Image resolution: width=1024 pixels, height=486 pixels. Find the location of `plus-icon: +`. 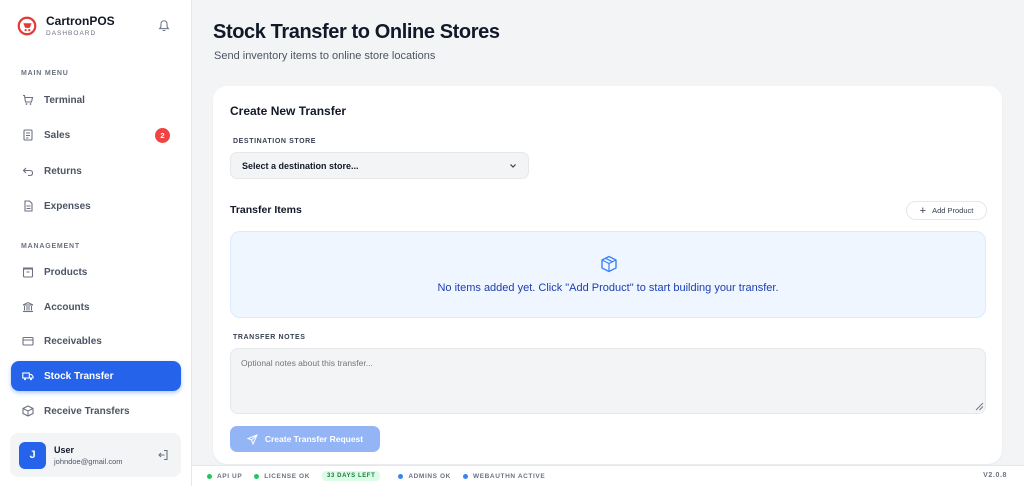

plus-icon: + is located at coordinates (923, 210).